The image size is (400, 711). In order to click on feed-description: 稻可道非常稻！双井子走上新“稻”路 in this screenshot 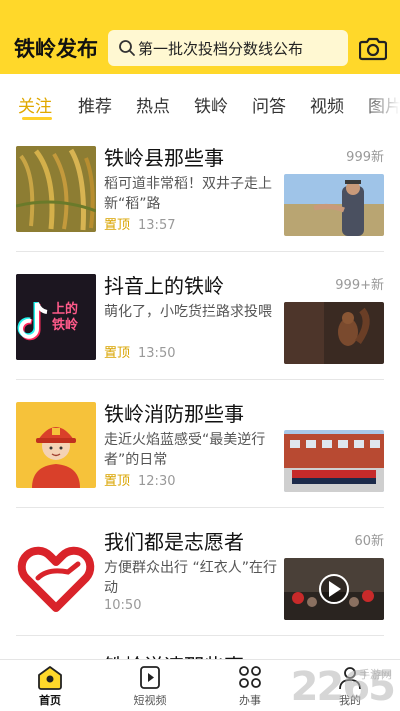, I will do `click(188, 194)`.